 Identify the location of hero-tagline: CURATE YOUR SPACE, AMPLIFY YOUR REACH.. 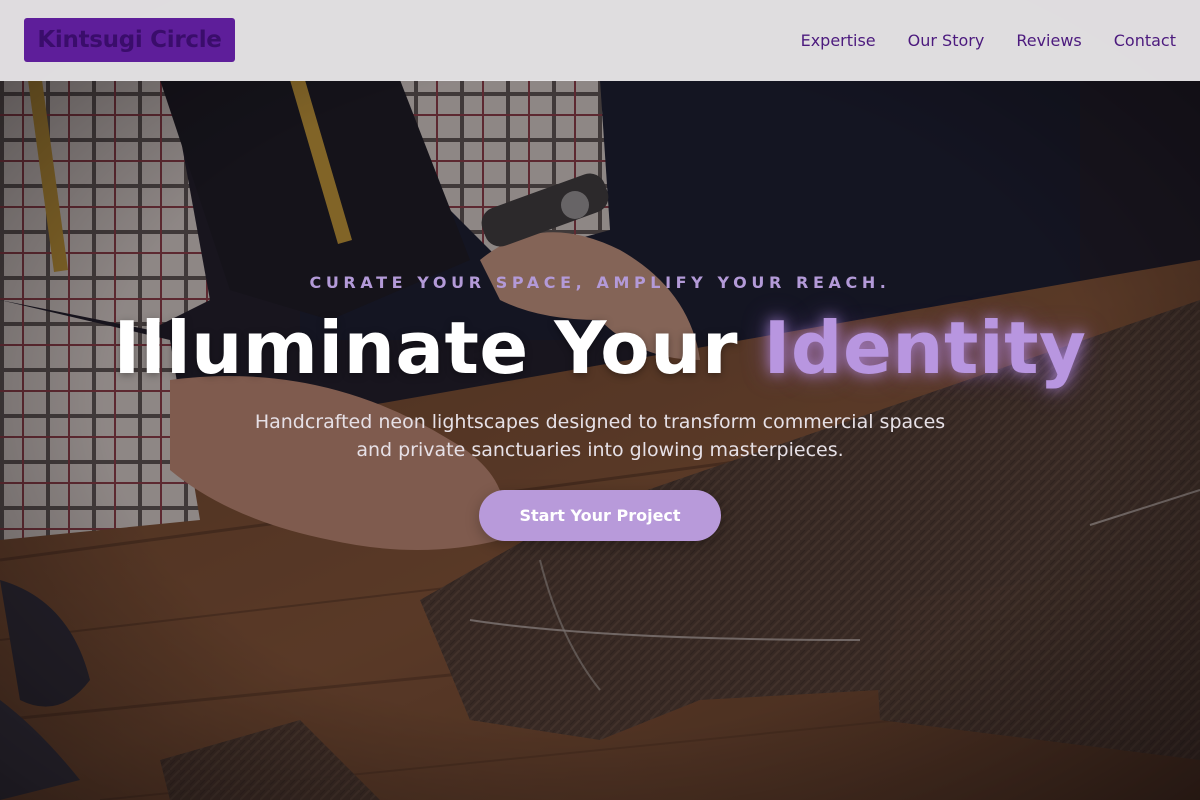
(600, 282).